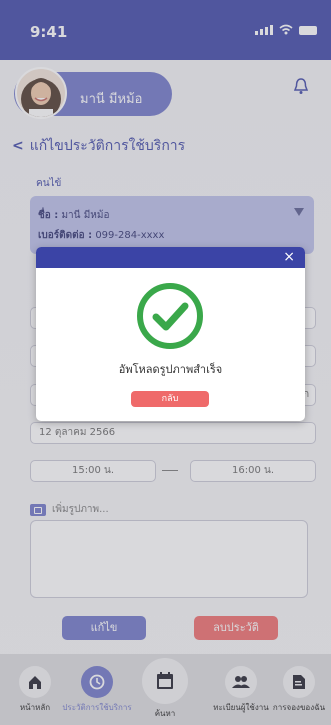  What do you see at coordinates (170, 369) in the screenshot?
I see `dialog-message: อัพโหลดรูปภาพสำเร็จ` at bounding box center [170, 369].